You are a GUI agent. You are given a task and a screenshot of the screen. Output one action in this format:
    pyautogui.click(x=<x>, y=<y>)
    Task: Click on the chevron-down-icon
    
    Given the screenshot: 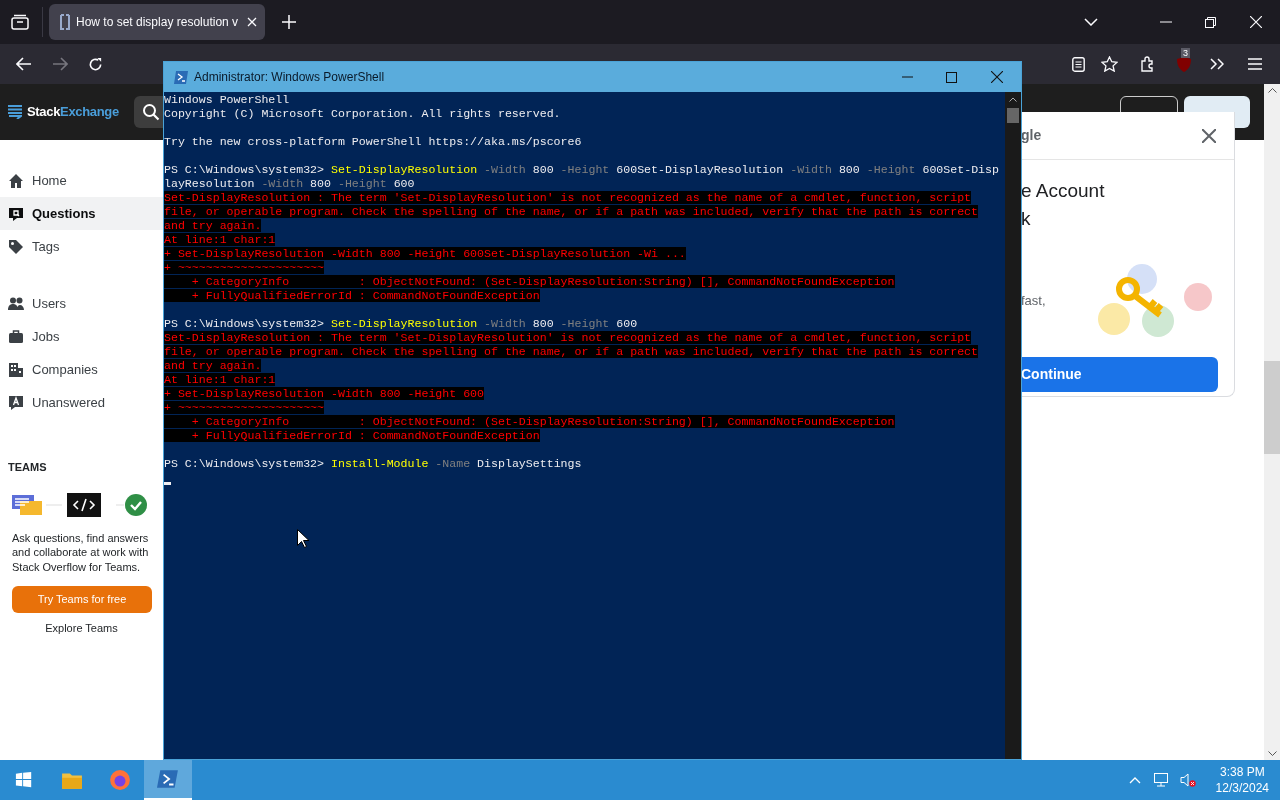 What is the action you would take?
    pyautogui.click(x=1091, y=22)
    